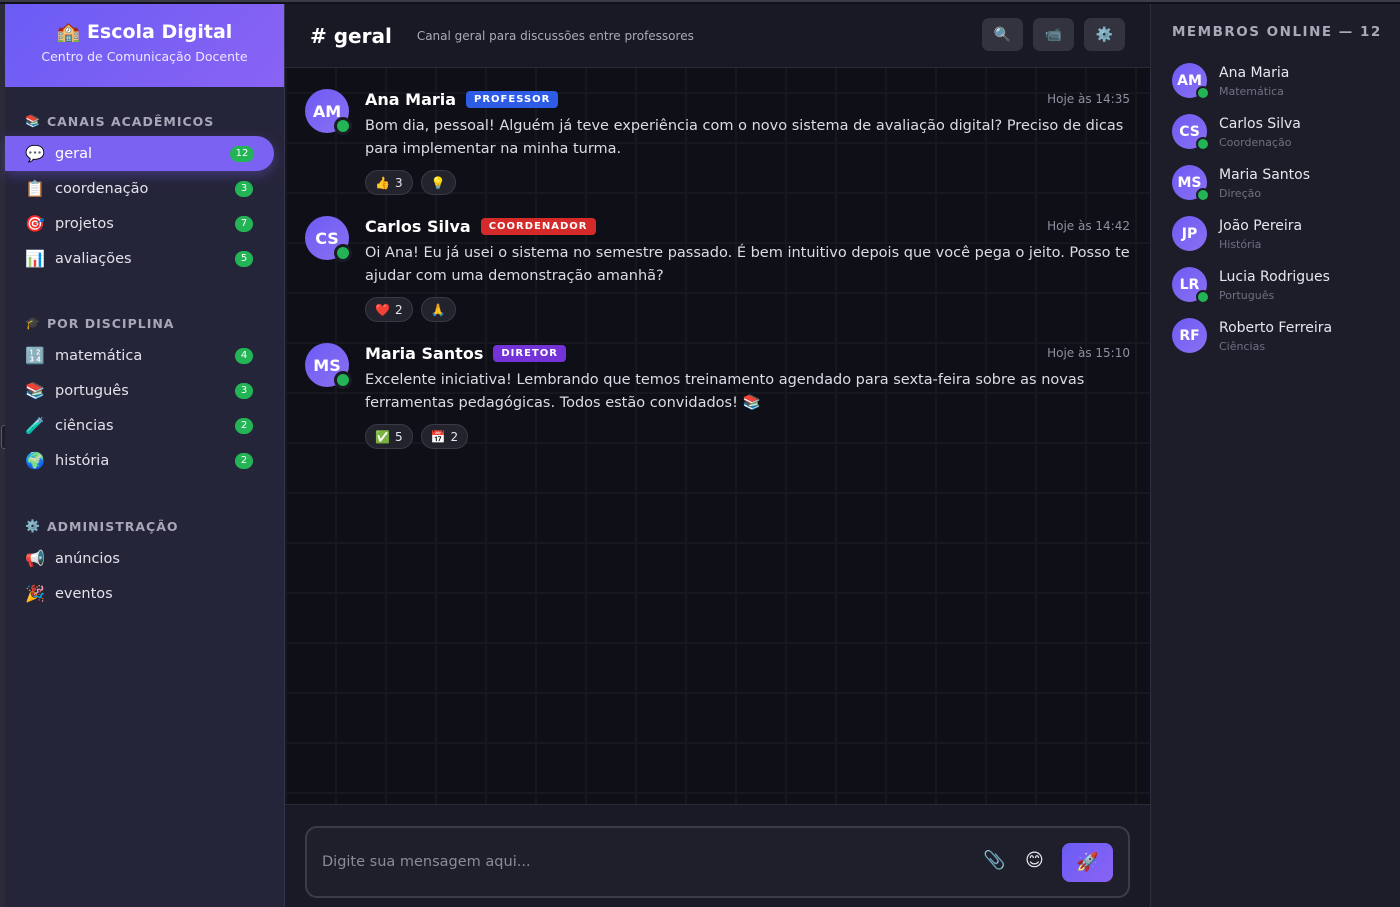  What do you see at coordinates (130, 121) in the screenshot?
I see `section-title-label: CANAIS ACADÊMICOS` at bounding box center [130, 121].